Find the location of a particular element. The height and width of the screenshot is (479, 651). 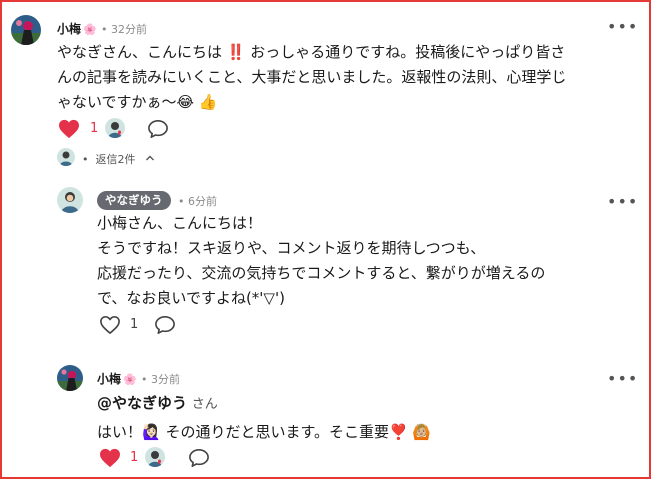

comment-timestamp: • 6分前 is located at coordinates (197, 201).